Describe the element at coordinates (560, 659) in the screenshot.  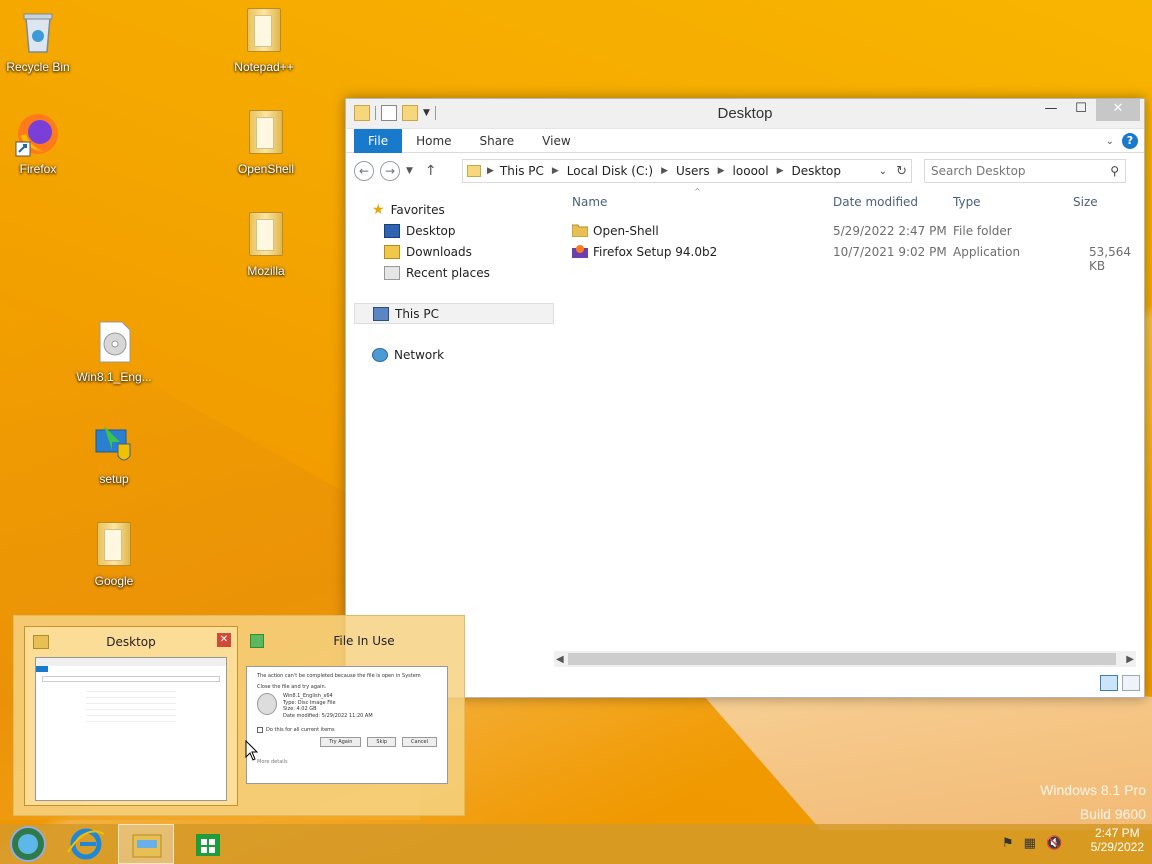
I see `scroll-left-icon: ◀` at that location.